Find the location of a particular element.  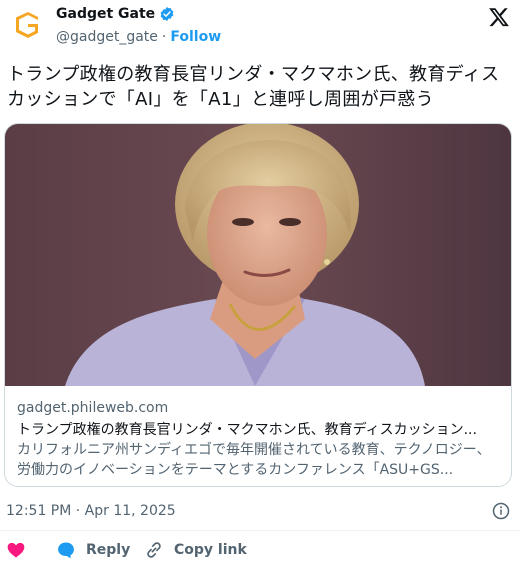

card-domain: gadget.phileweb.com is located at coordinates (93, 408).